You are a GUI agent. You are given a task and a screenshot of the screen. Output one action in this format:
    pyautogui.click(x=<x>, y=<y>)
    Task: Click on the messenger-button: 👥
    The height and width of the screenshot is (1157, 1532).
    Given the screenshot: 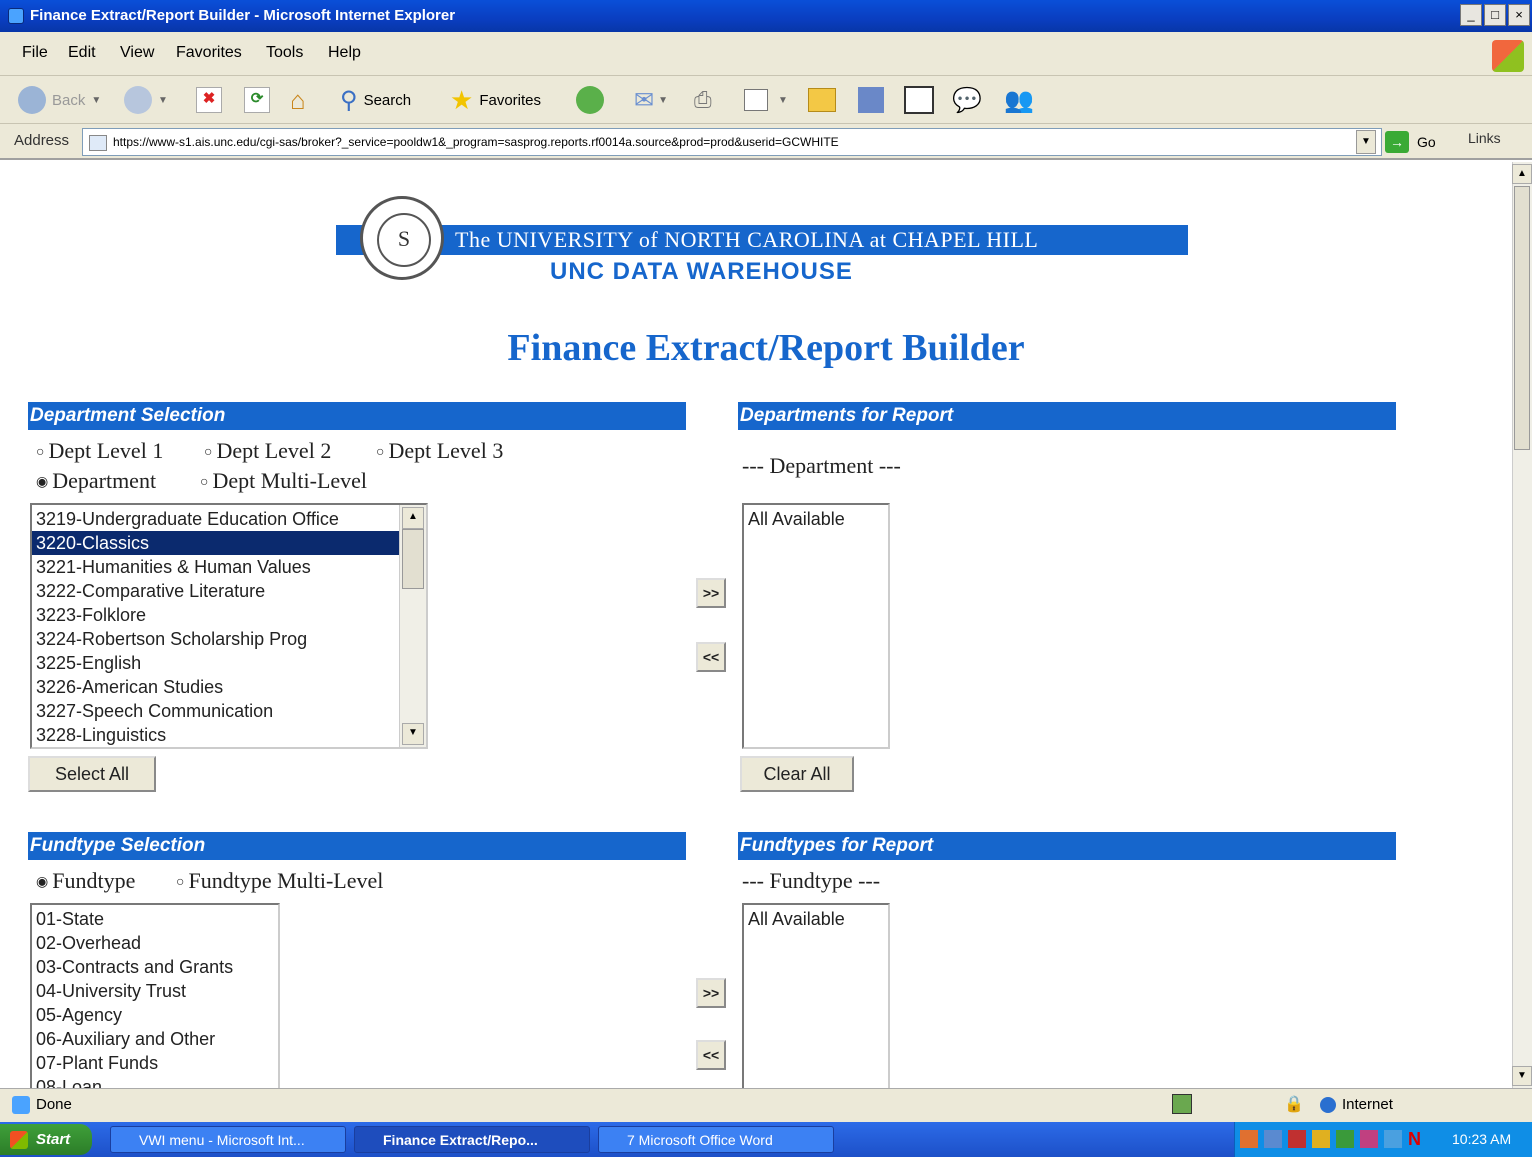 What is the action you would take?
    pyautogui.click(x=1019, y=100)
    